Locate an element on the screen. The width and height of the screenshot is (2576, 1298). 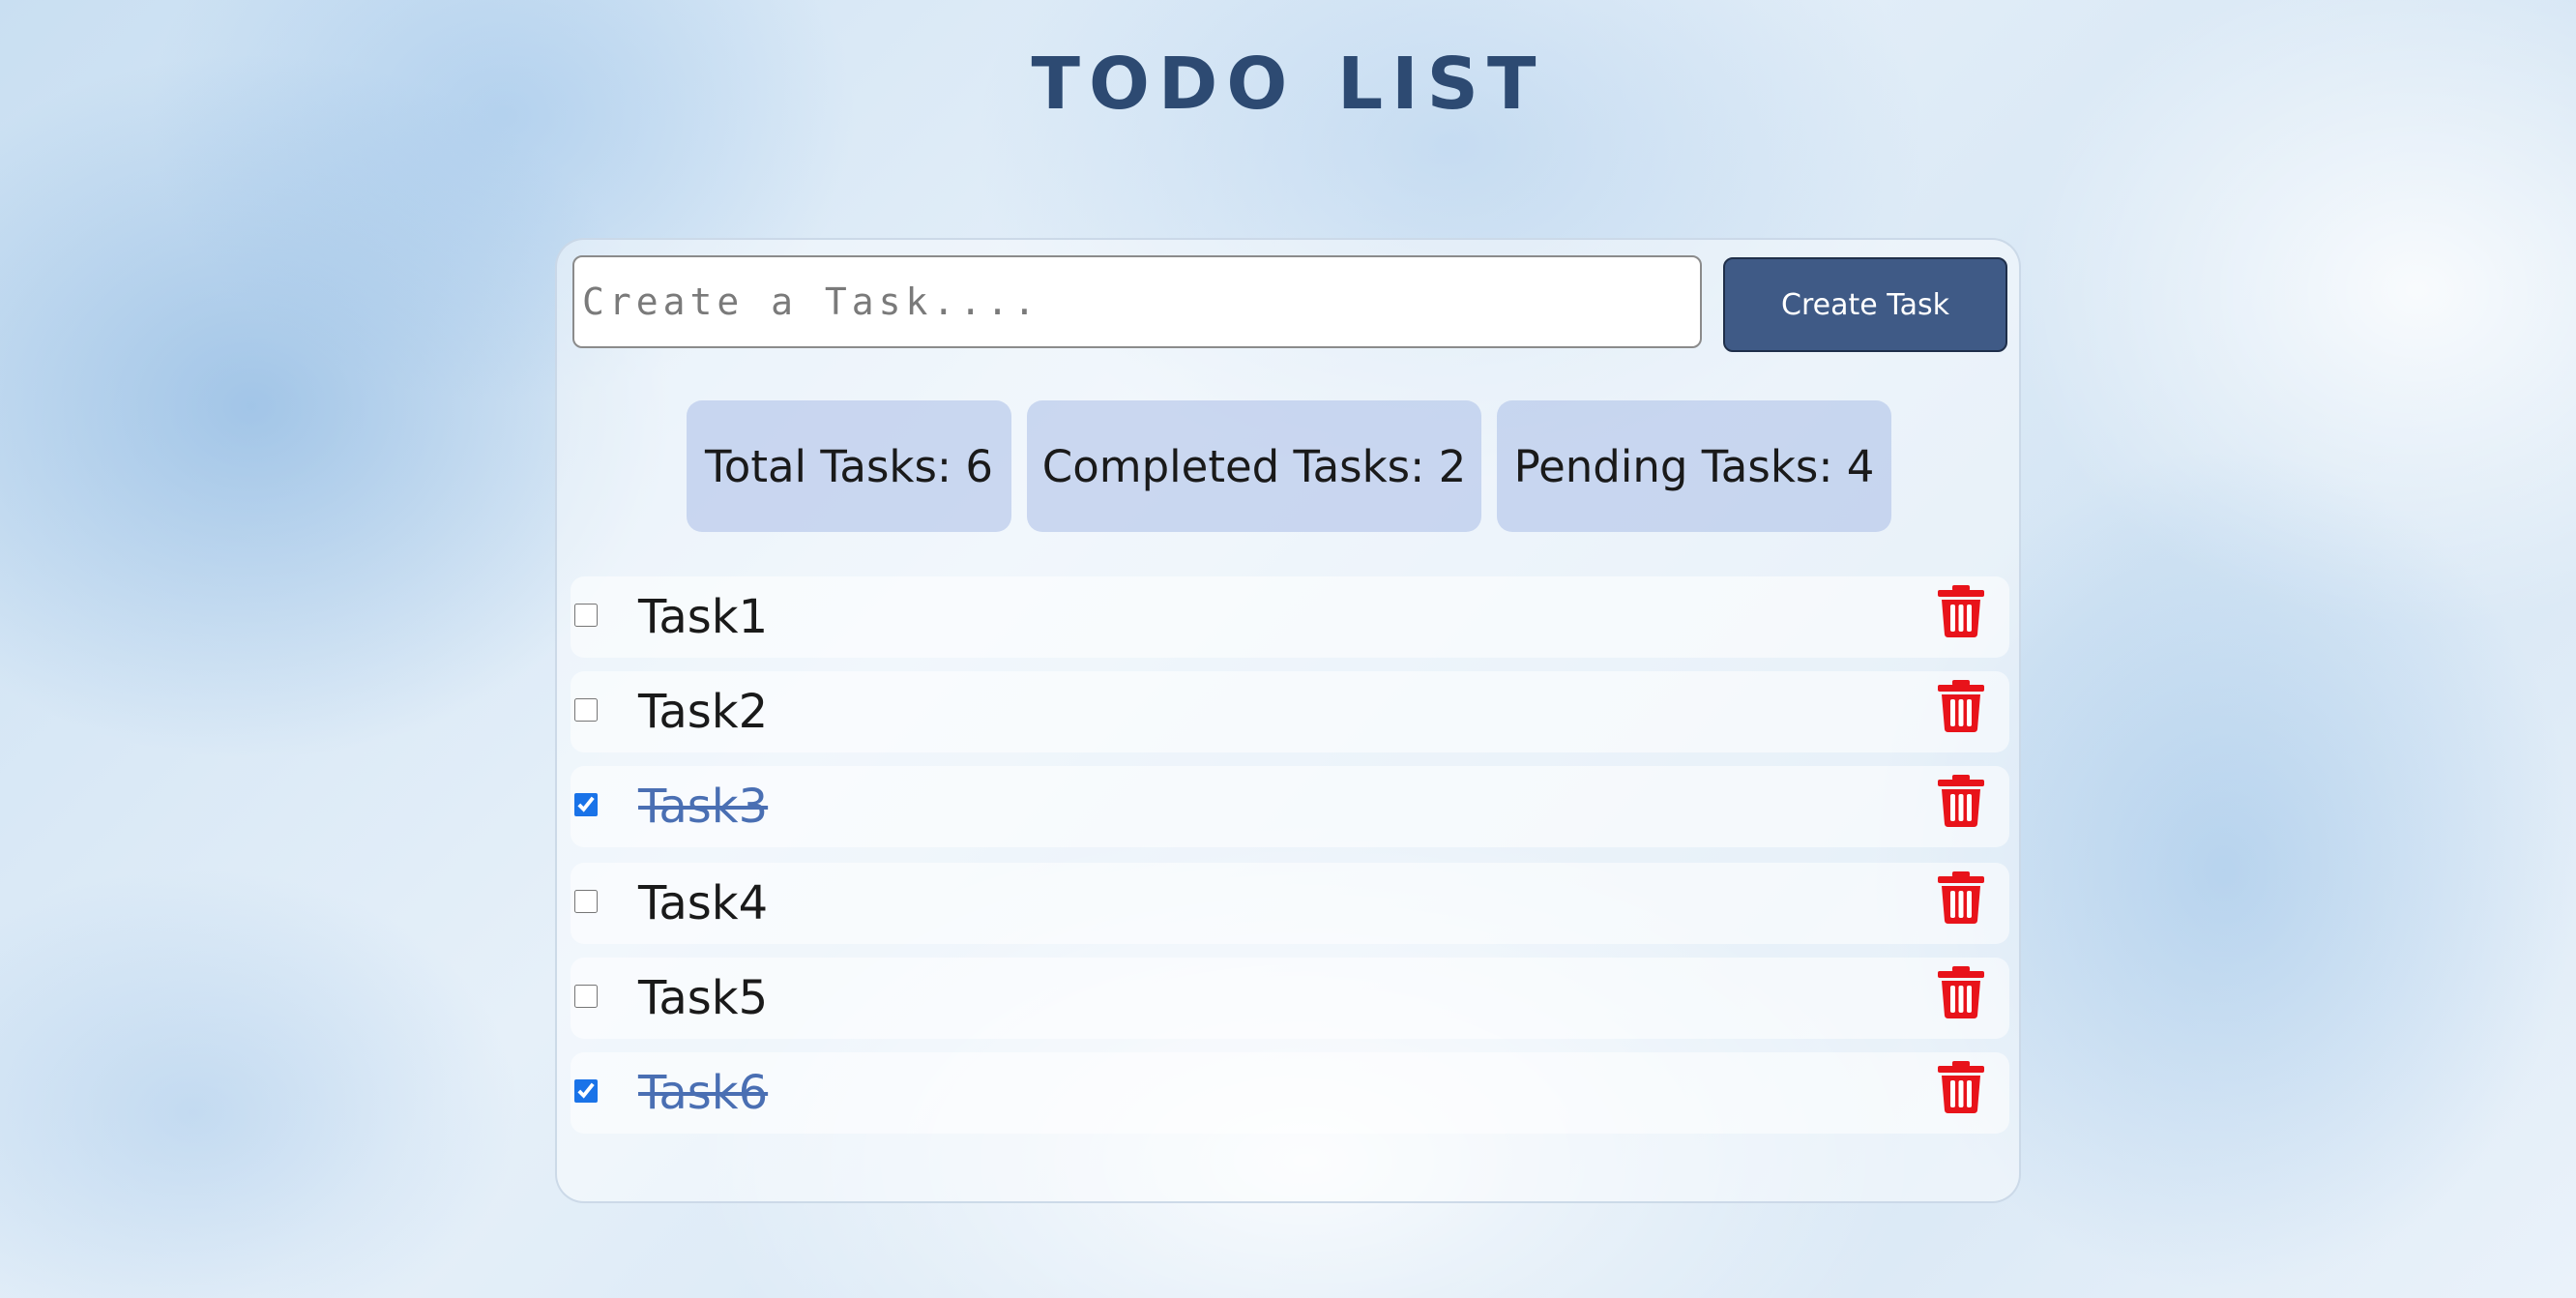
task-label: Task5 is located at coordinates (703, 998).